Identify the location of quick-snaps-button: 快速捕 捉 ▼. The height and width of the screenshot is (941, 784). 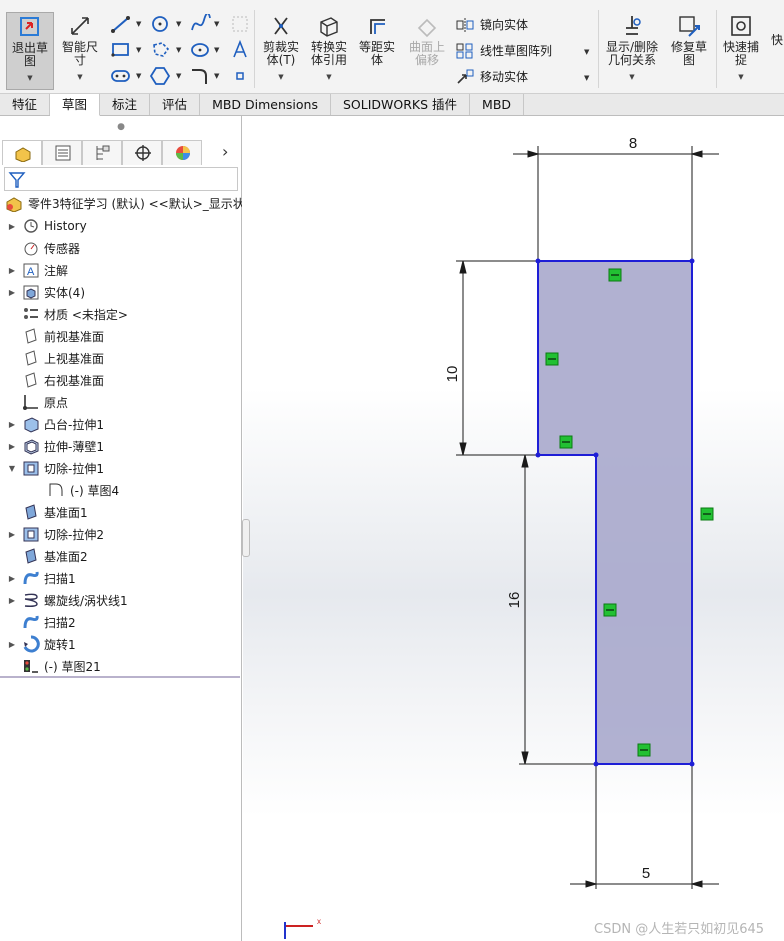
(741, 49).